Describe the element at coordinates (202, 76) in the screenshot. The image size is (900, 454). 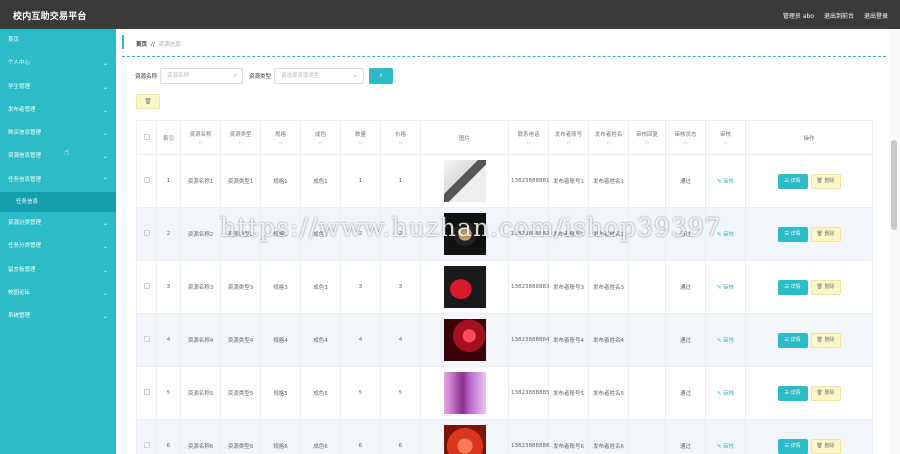
I see `resource-name-input: 资源名称 ⌕` at that location.